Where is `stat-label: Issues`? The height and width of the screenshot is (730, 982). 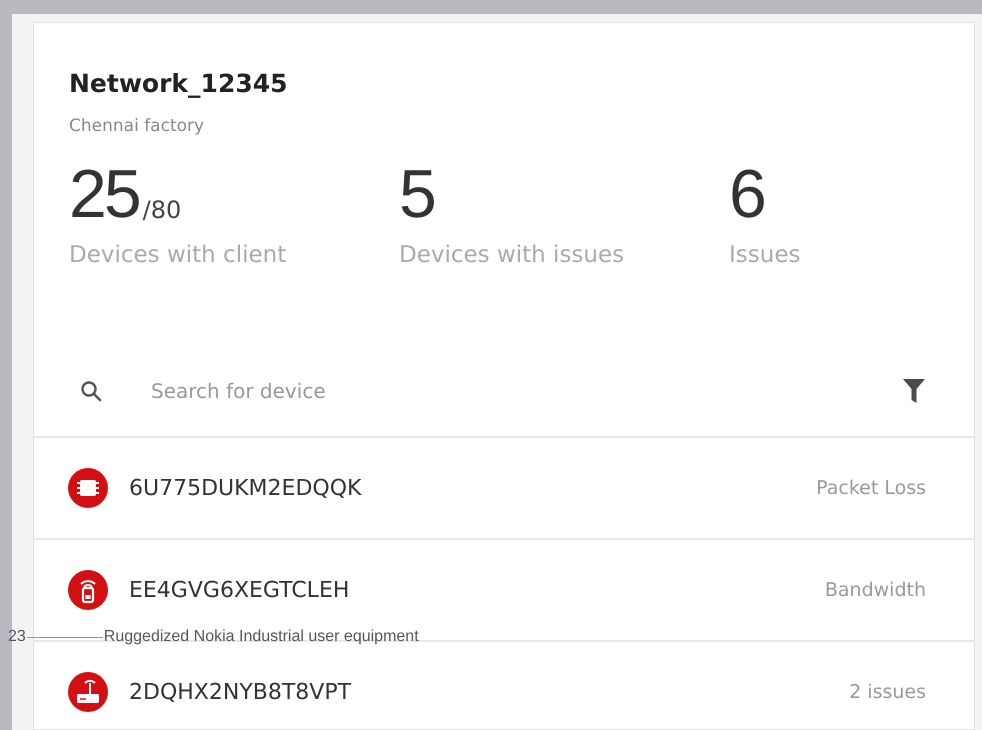
stat-label: Issues is located at coordinates (765, 255).